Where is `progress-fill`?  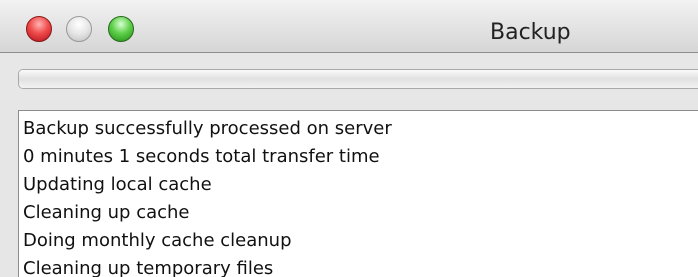 progress-fill is located at coordinates (358, 79).